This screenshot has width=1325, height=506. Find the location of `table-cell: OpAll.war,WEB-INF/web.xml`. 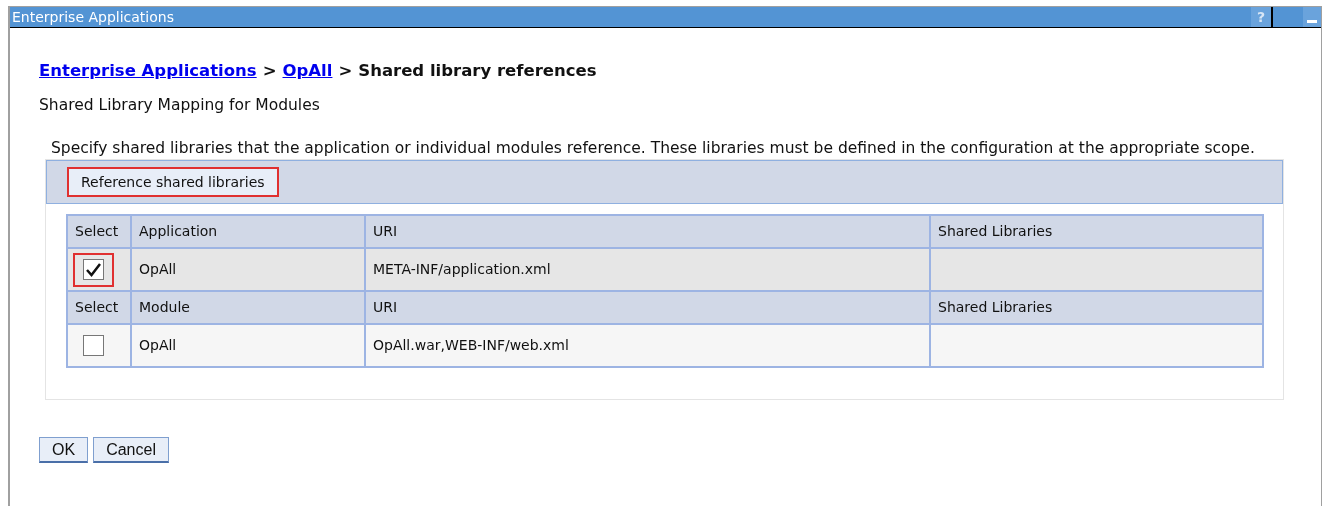

table-cell: OpAll.war,WEB-INF/web.xml is located at coordinates (647, 345).